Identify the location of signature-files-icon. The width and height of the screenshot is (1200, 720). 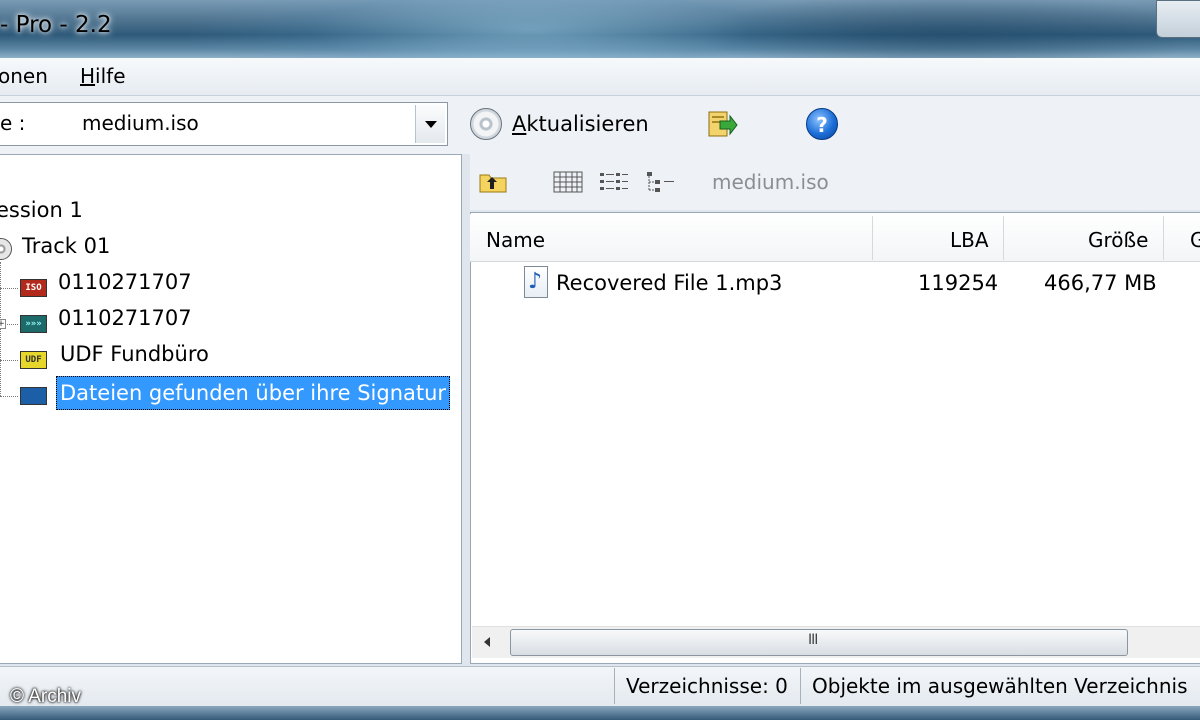
(33, 396).